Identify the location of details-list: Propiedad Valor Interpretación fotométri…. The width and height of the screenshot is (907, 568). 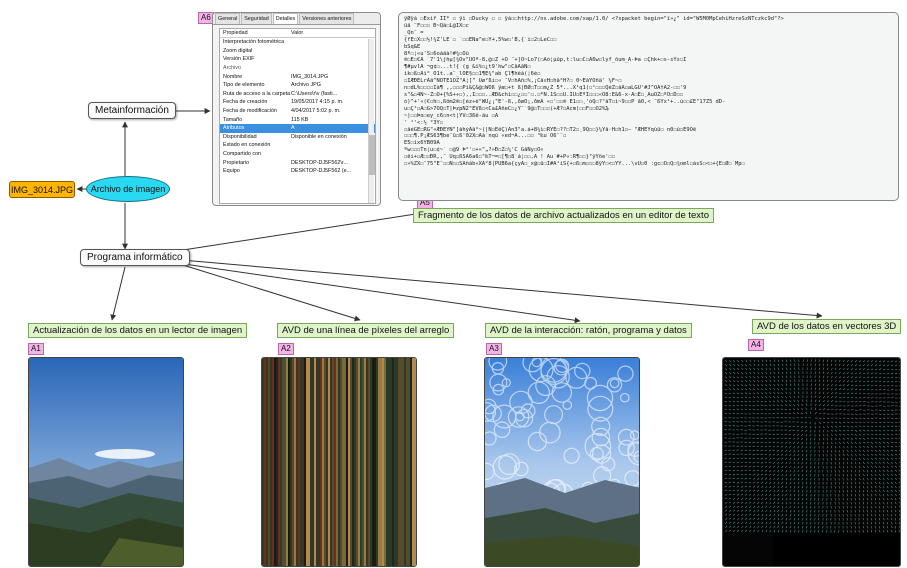
(297, 116).